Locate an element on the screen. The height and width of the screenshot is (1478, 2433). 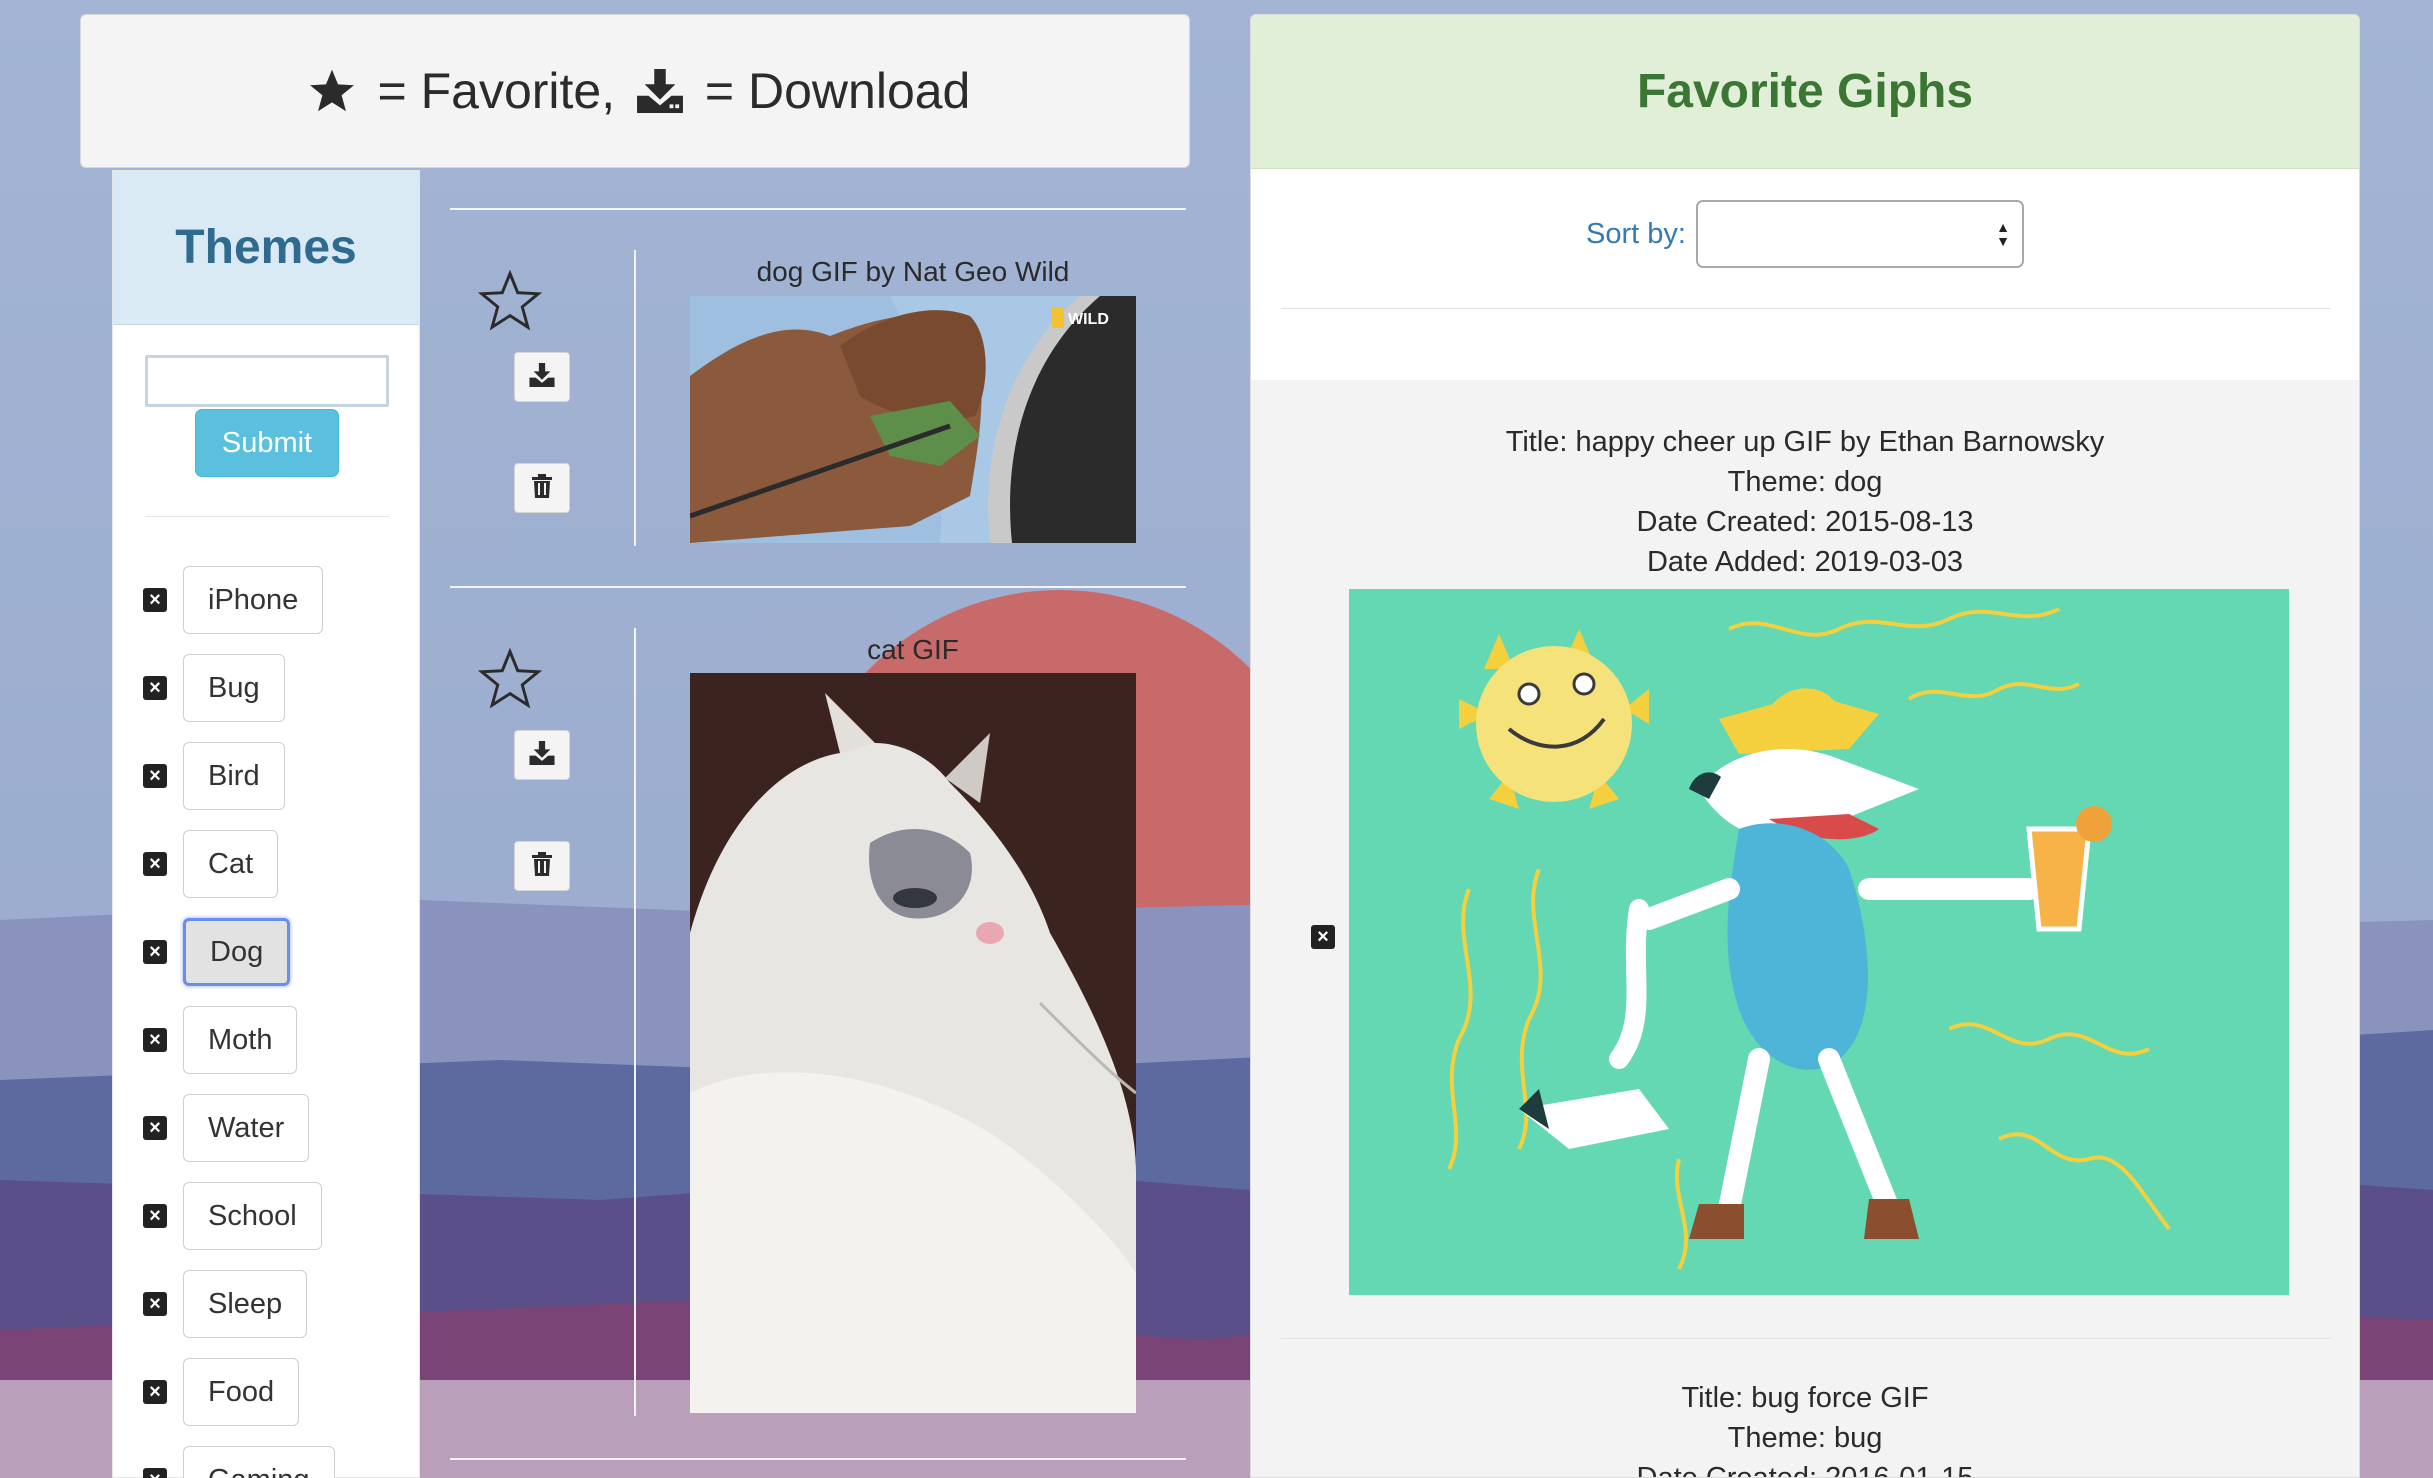
theme-row: × Moth is located at coordinates (220, 1040).